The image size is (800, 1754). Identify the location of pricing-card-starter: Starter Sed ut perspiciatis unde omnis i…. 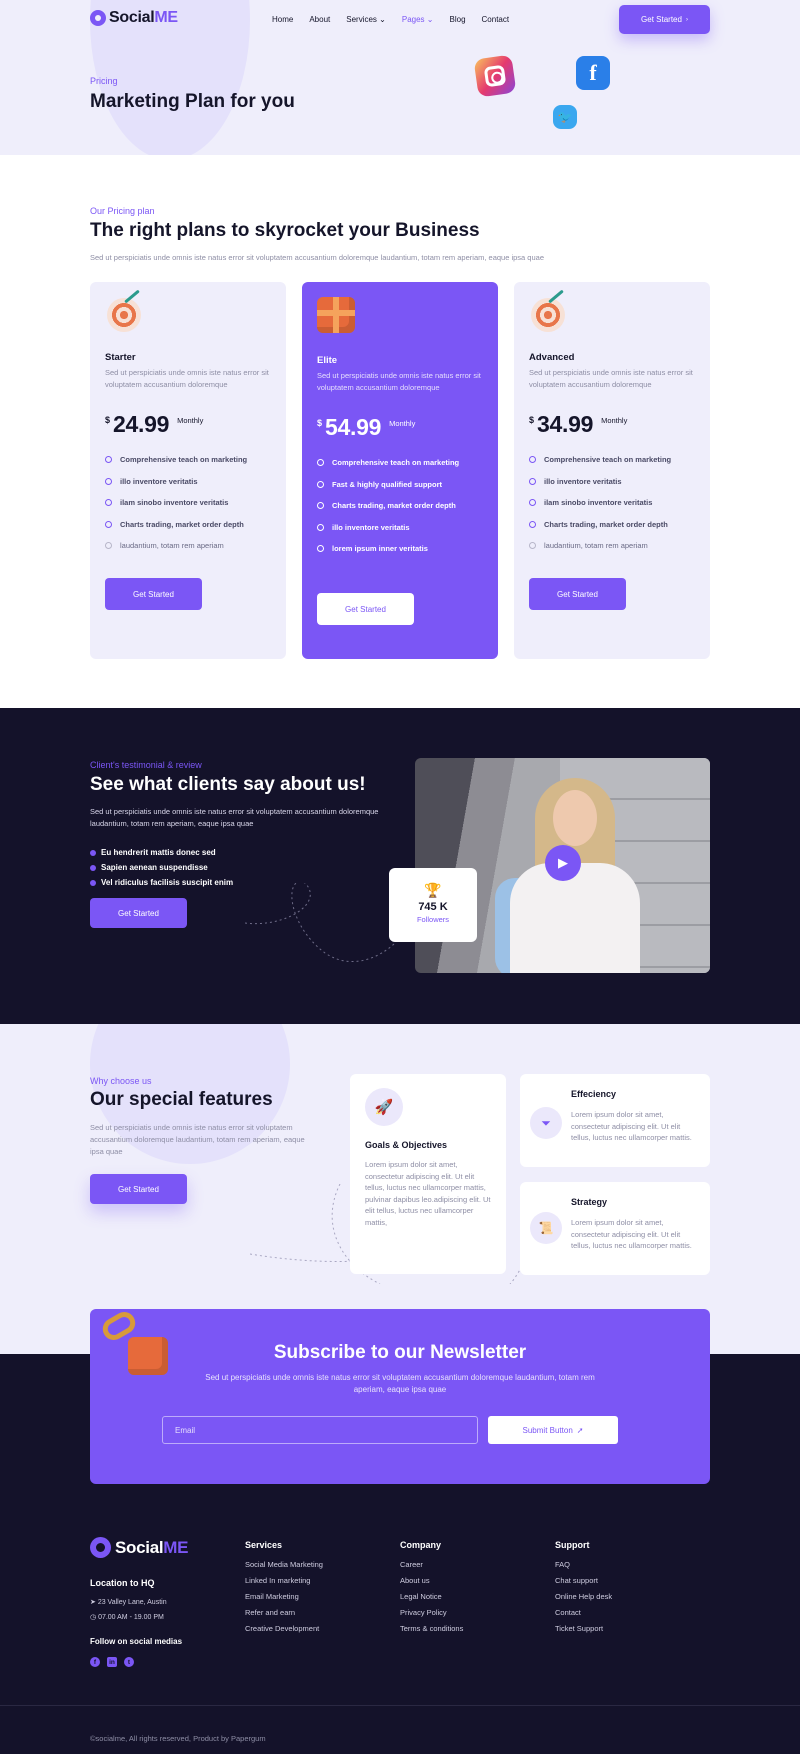
(188, 470).